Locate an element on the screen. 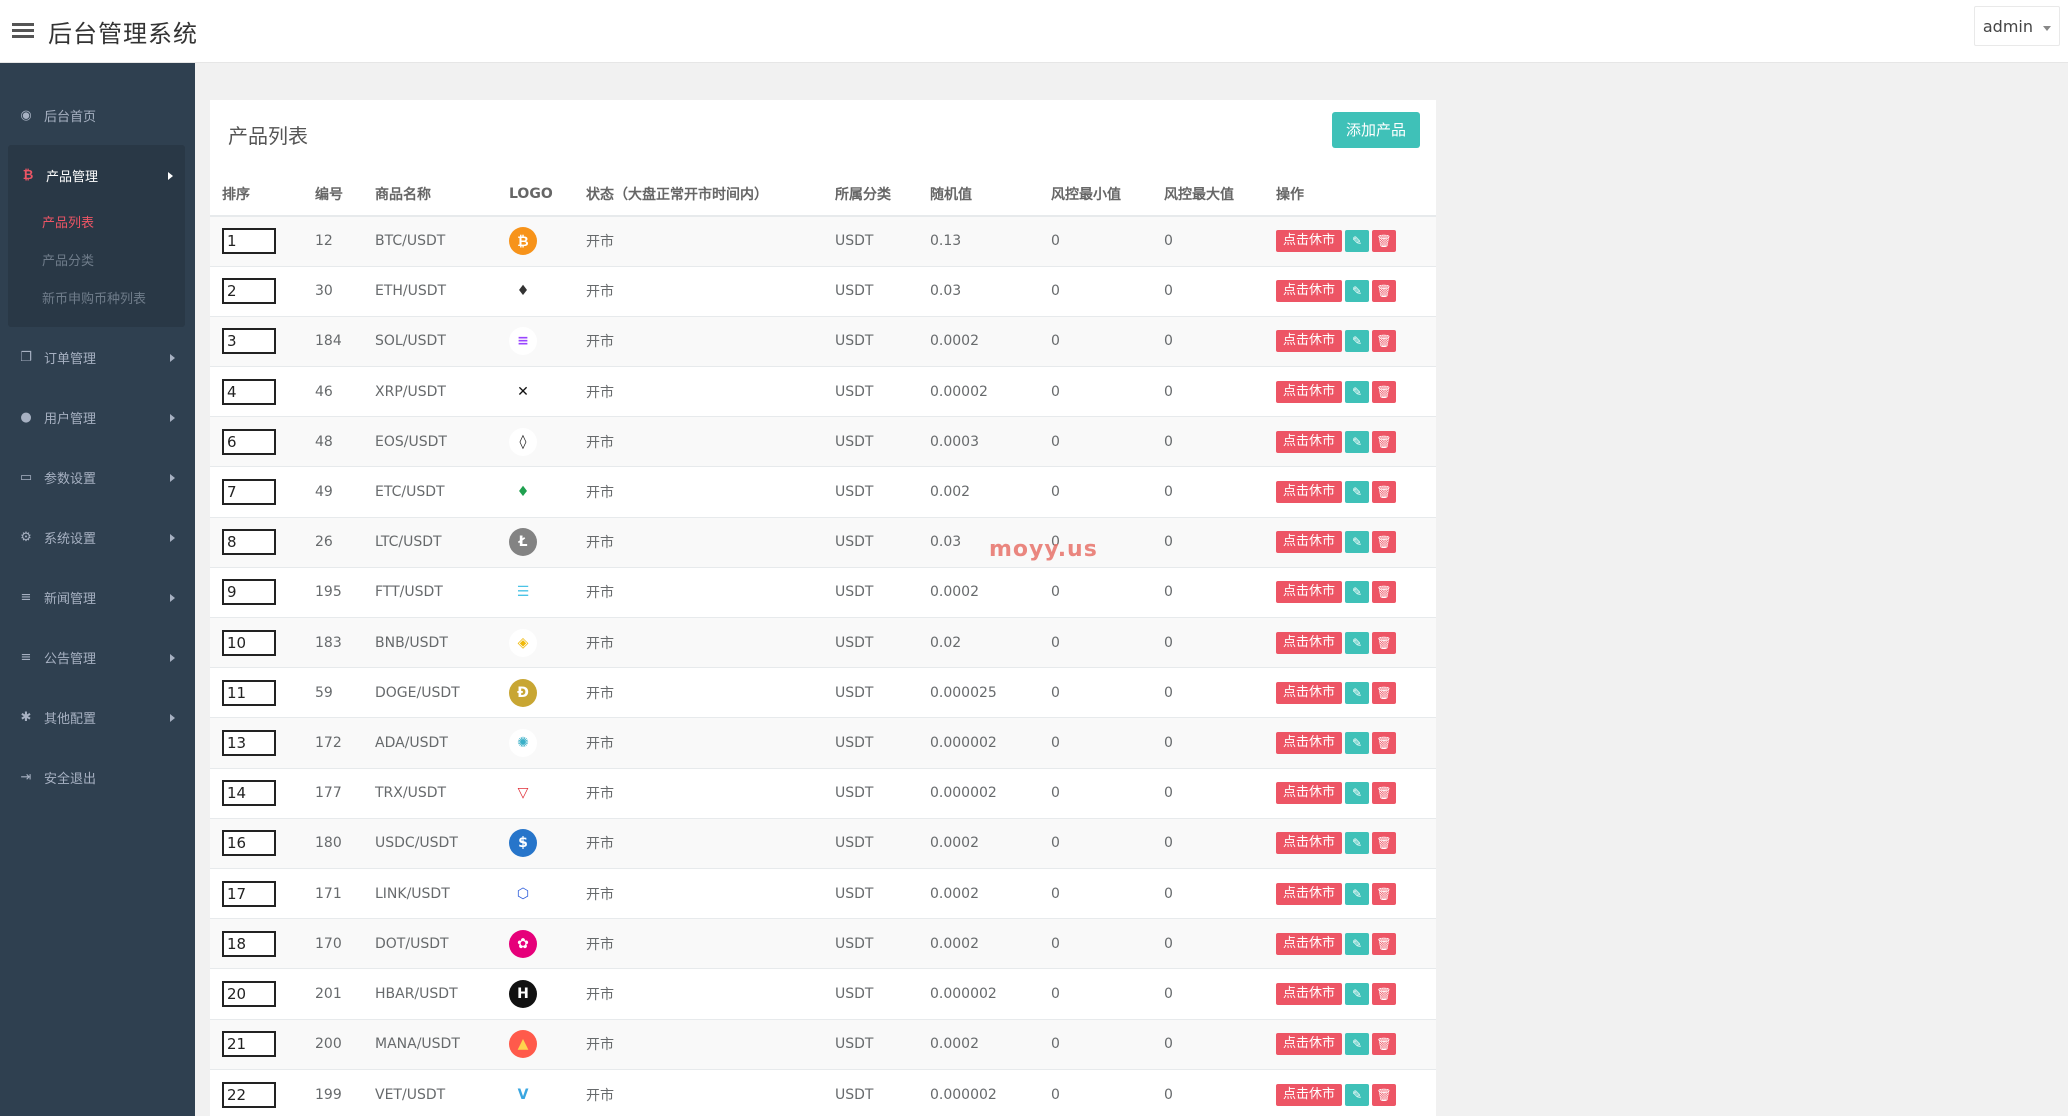  sidebar-item-7: ≡ 公告管理 is located at coordinates (97, 657).